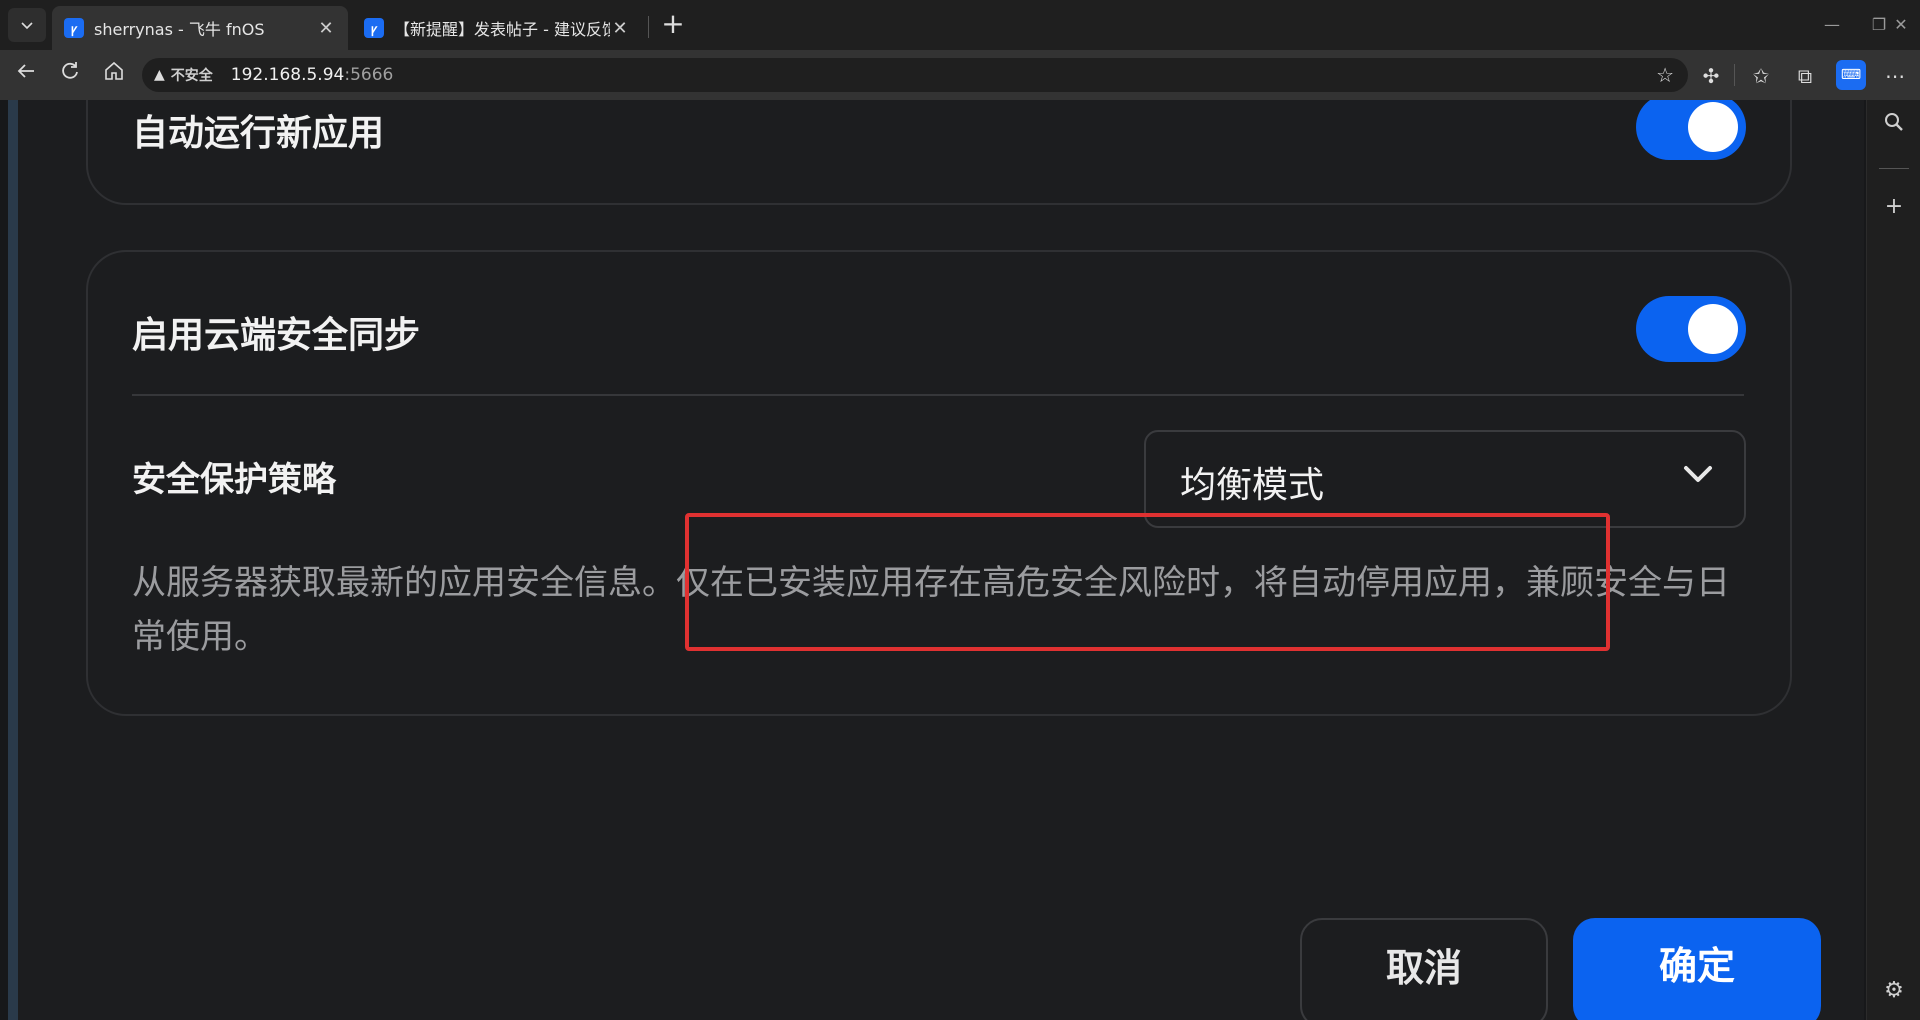 Image resolution: width=1920 pixels, height=1020 pixels. What do you see at coordinates (1894, 127) in the screenshot?
I see `search-icon` at bounding box center [1894, 127].